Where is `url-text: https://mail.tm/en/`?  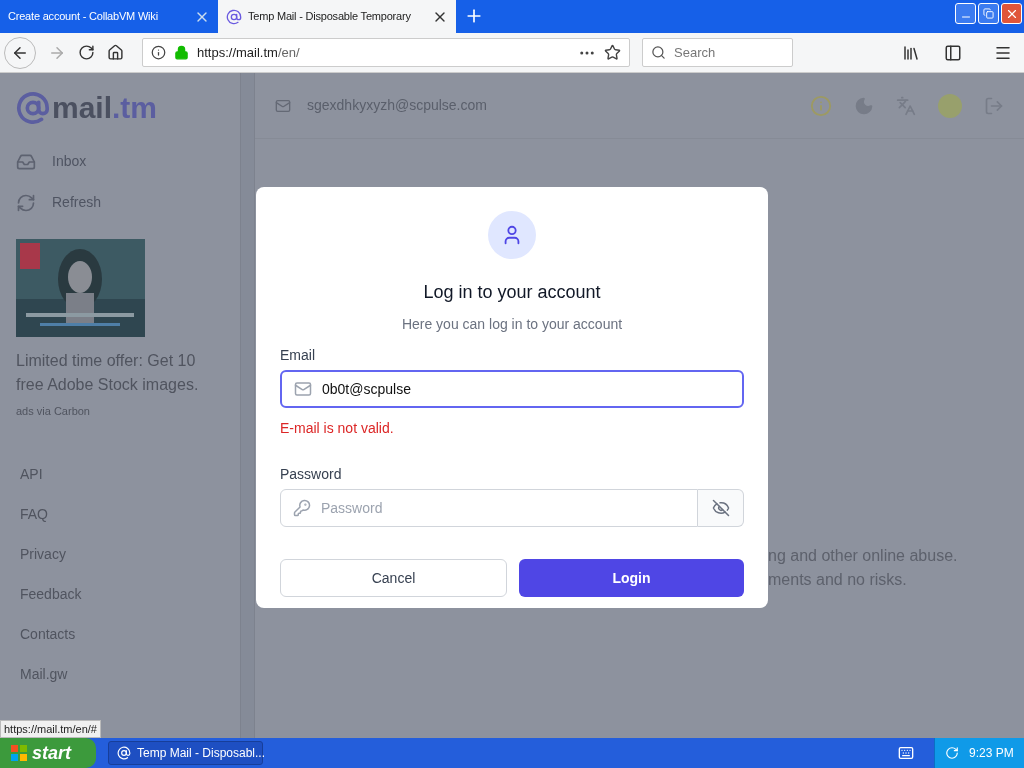 url-text: https://mail.tm/en/ is located at coordinates (248, 52).